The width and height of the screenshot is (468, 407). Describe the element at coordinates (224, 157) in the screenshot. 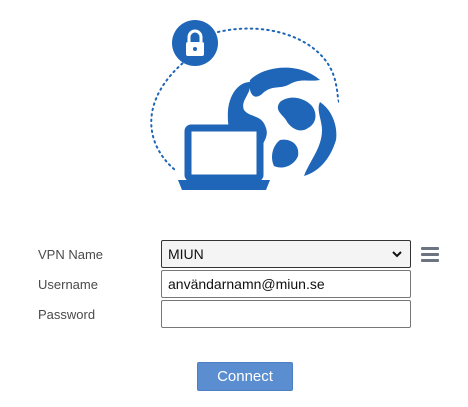

I see `laptop-icon` at that location.